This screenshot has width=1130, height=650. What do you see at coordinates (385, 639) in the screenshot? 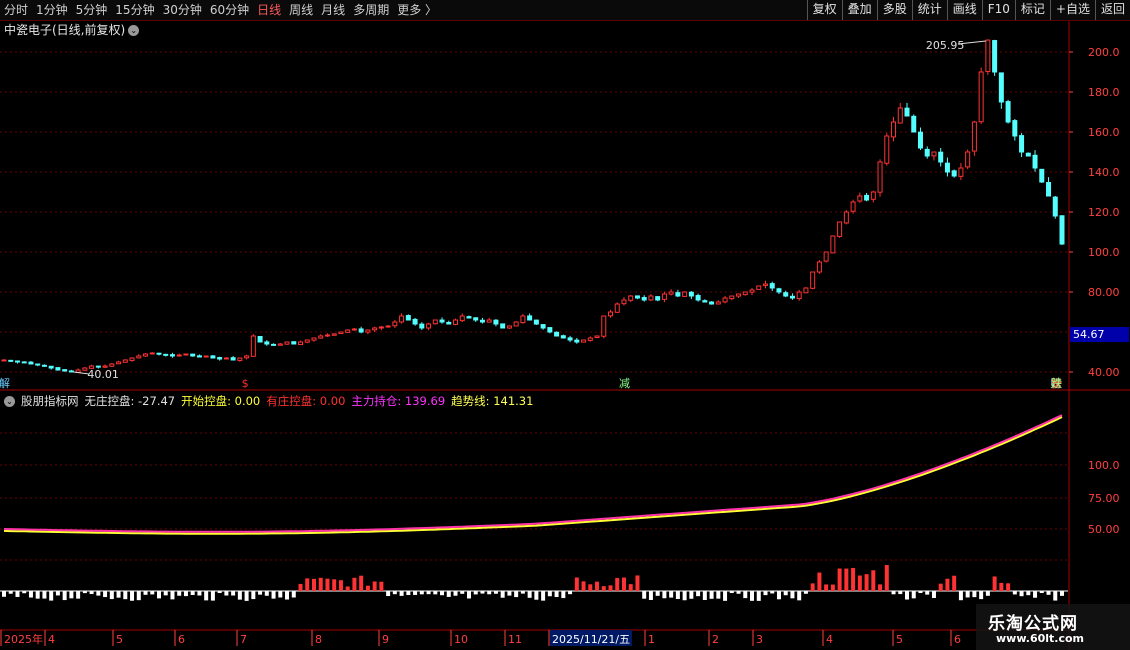
I see `date-label: 9` at bounding box center [385, 639].